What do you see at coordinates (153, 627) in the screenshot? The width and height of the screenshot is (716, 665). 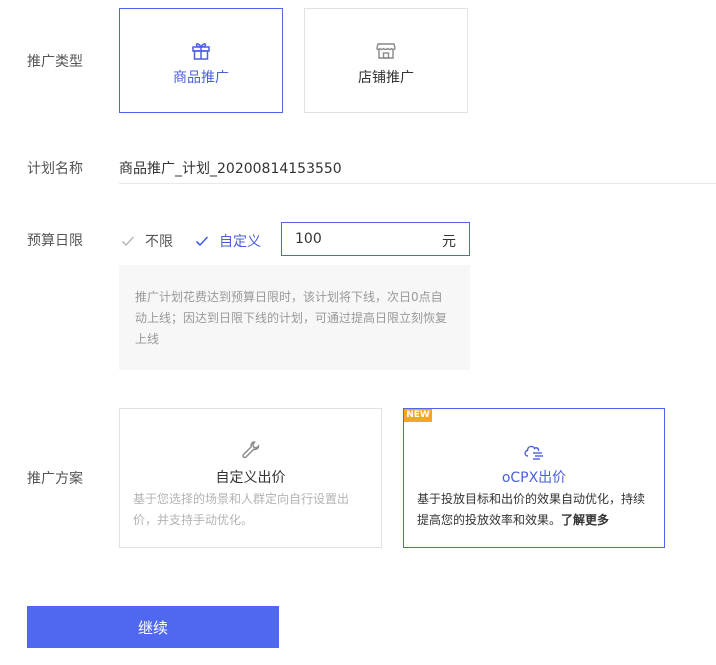 I see `continue-button: 继续` at bounding box center [153, 627].